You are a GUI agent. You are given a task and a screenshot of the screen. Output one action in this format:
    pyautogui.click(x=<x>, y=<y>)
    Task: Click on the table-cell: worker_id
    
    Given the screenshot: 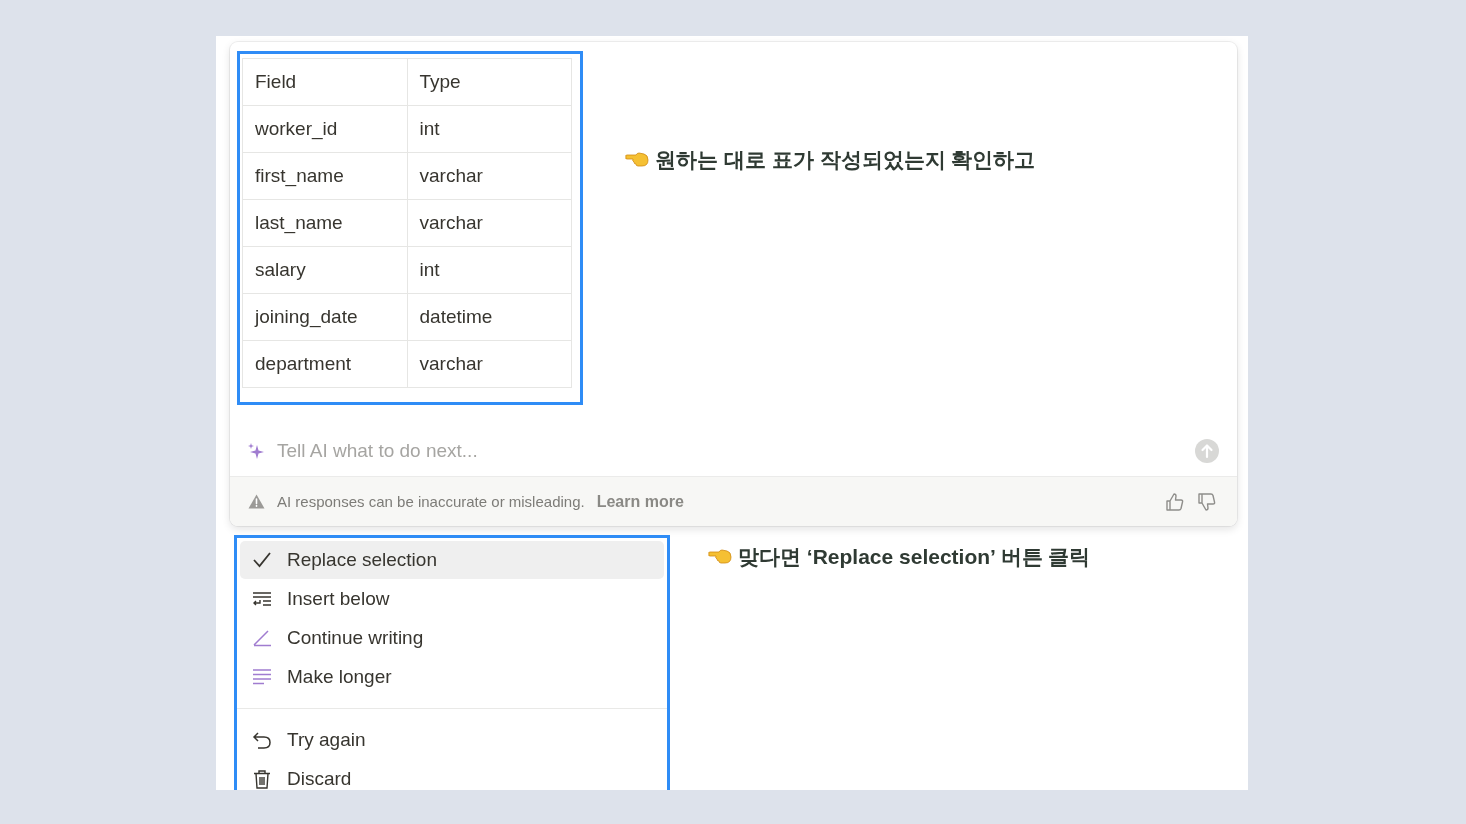 What is the action you would take?
    pyautogui.click(x=324, y=129)
    